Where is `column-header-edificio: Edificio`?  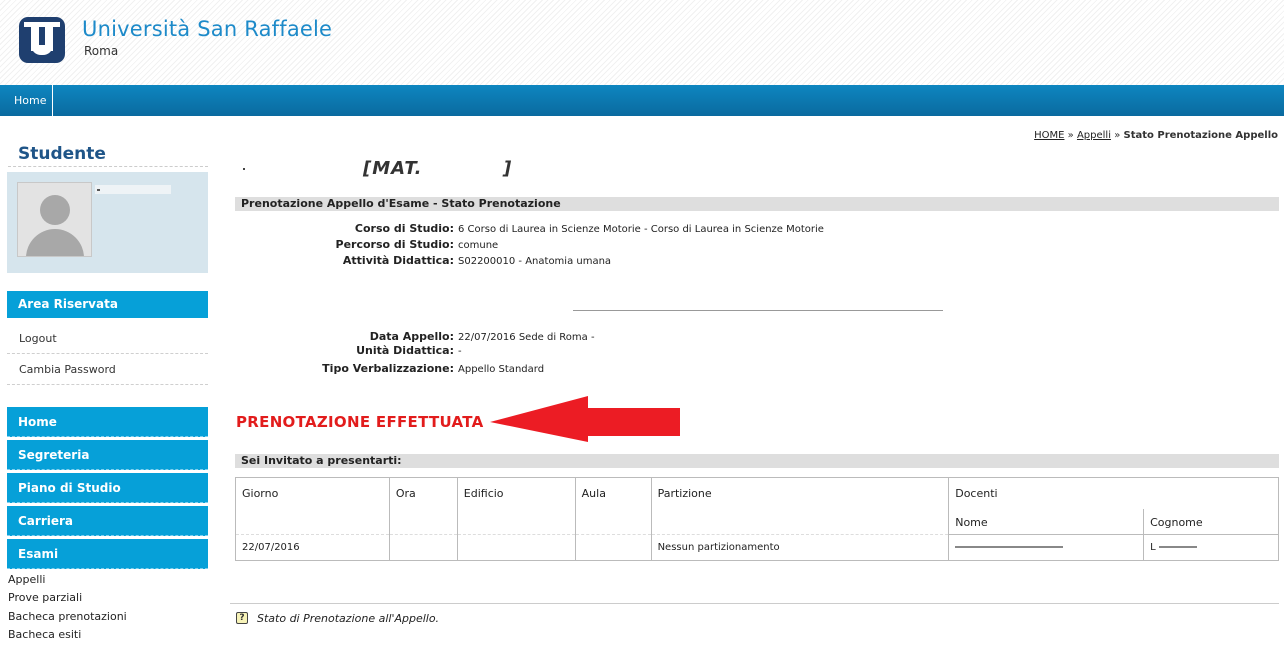 column-header-edificio: Edificio is located at coordinates (516, 506).